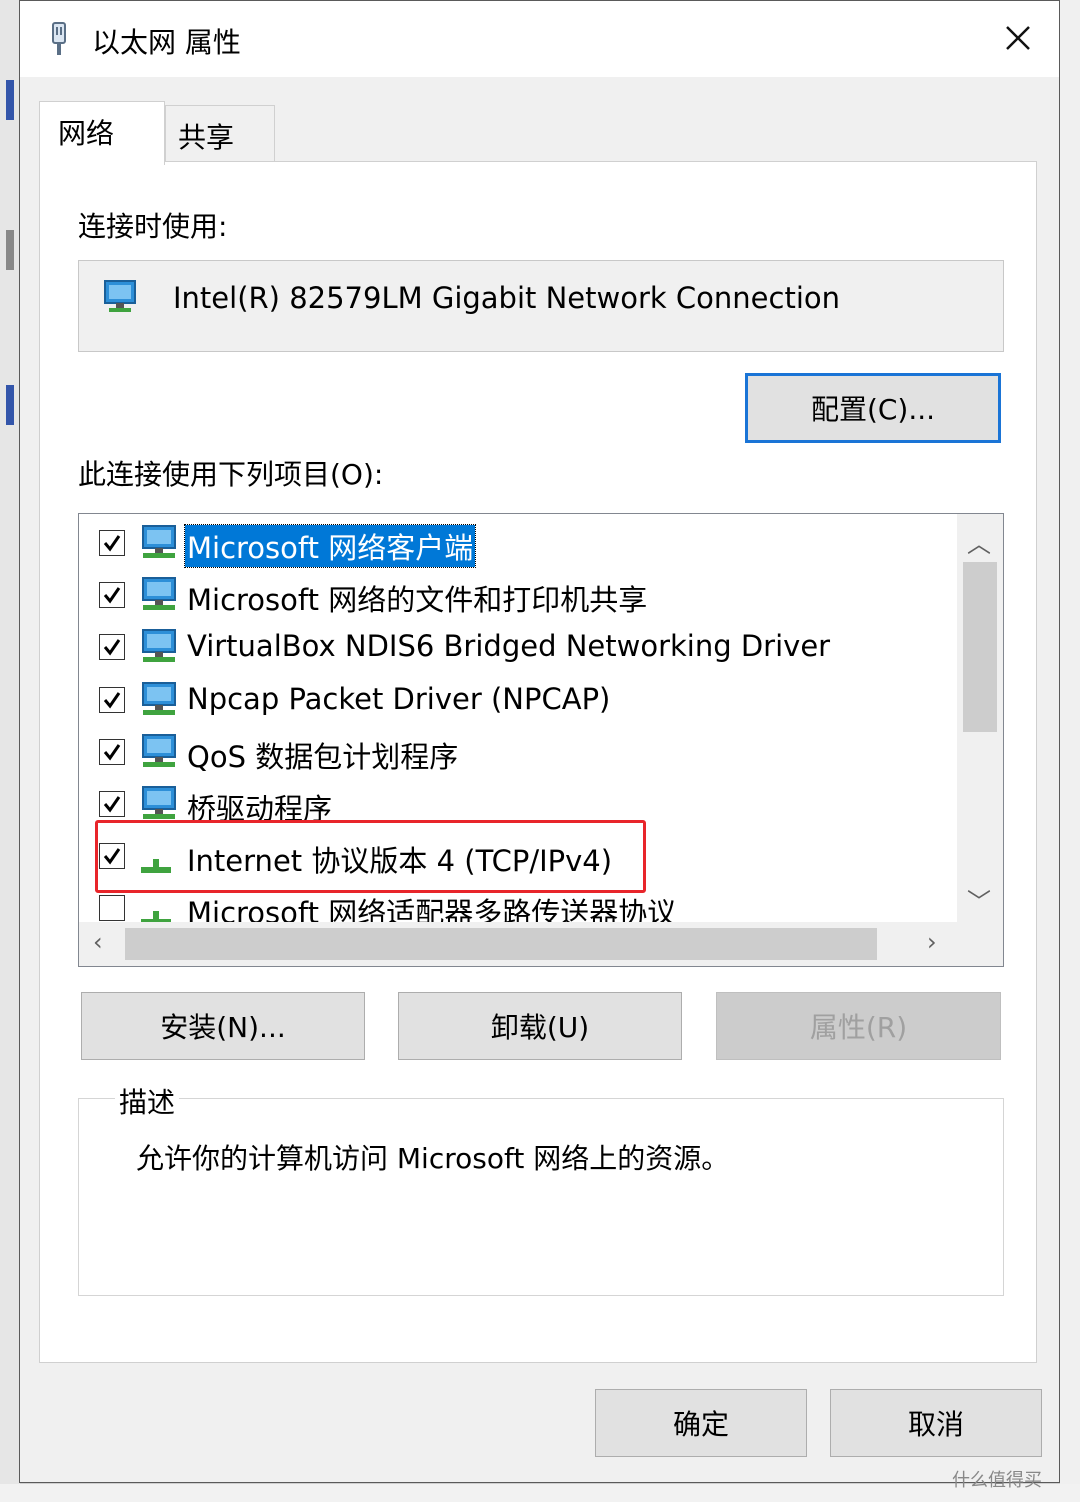  What do you see at coordinates (519, 753) in the screenshot?
I see `list-item: QoS 数据包计划程序` at bounding box center [519, 753].